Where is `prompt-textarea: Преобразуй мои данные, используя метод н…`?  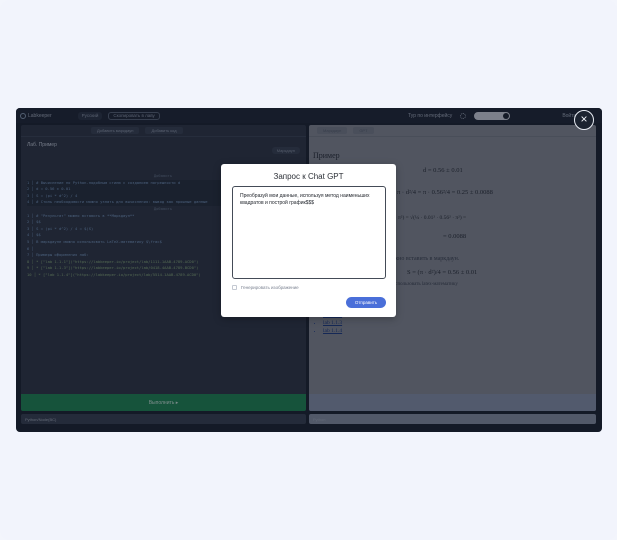
prompt-textarea: Преобразуй мои данные, используя метод н… is located at coordinates (309, 232).